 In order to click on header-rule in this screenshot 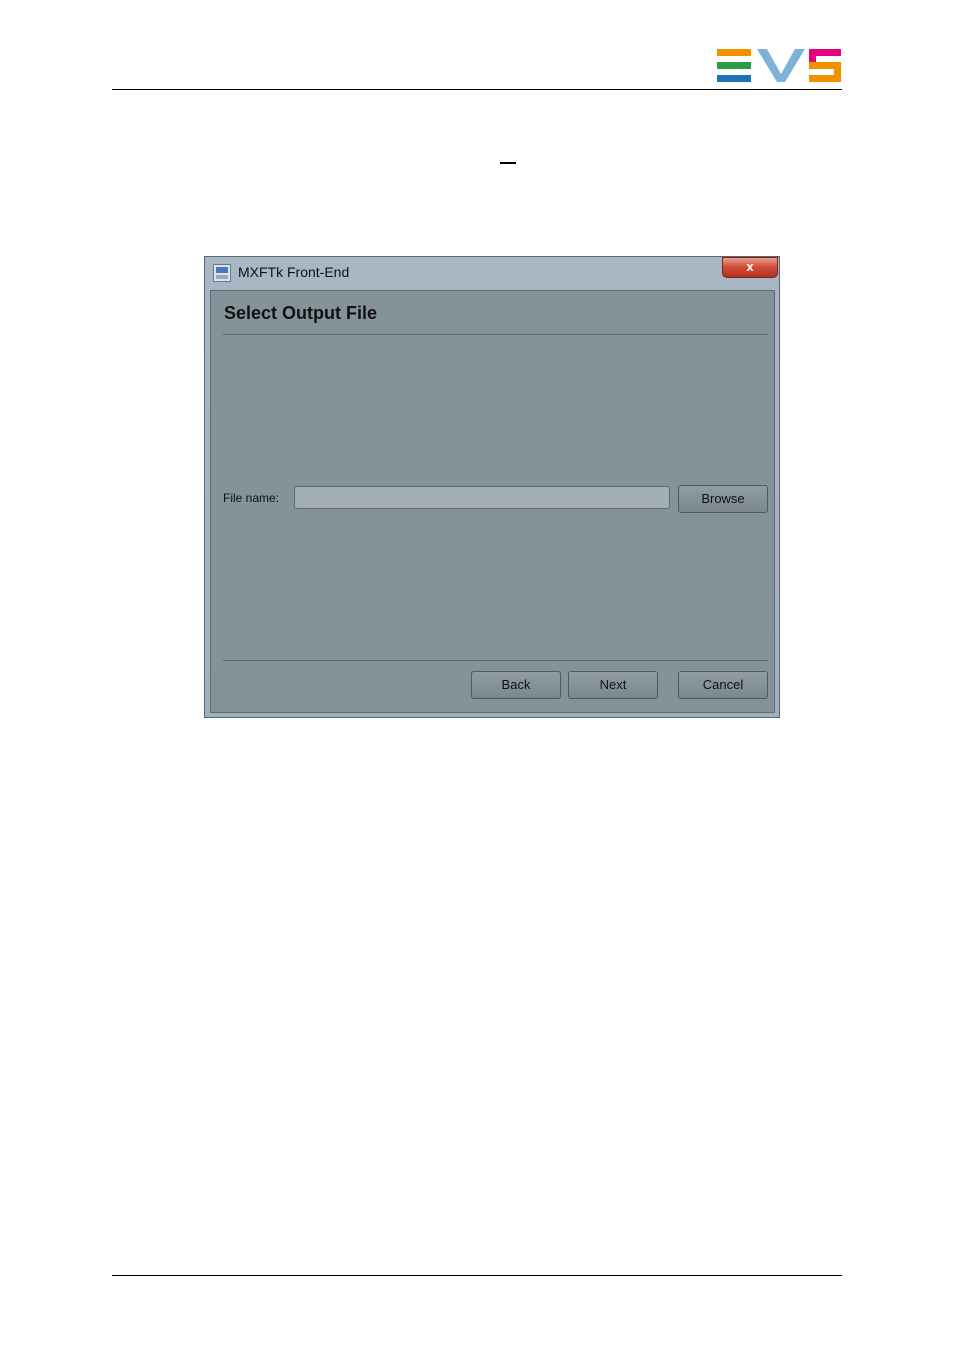, I will do `click(477, 89)`.